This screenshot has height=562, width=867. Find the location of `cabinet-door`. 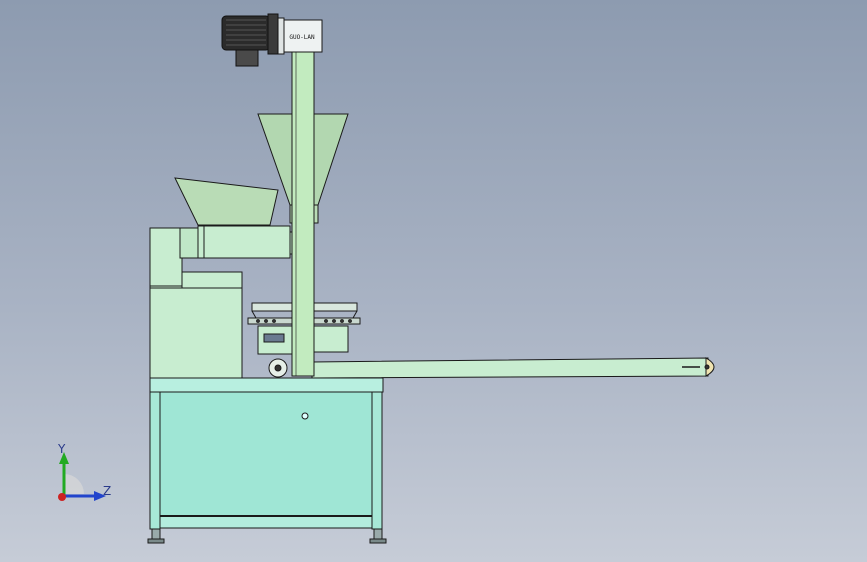

cabinet-door is located at coordinates (266, 454).